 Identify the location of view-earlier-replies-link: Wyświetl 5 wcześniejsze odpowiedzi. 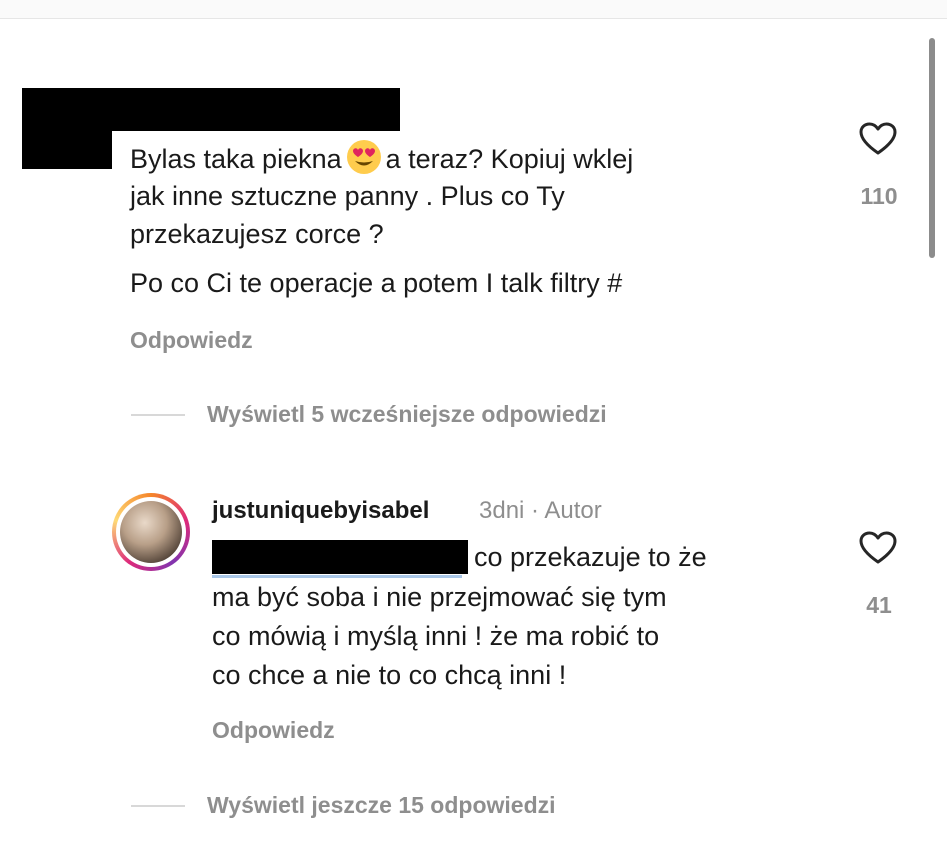
(407, 414).